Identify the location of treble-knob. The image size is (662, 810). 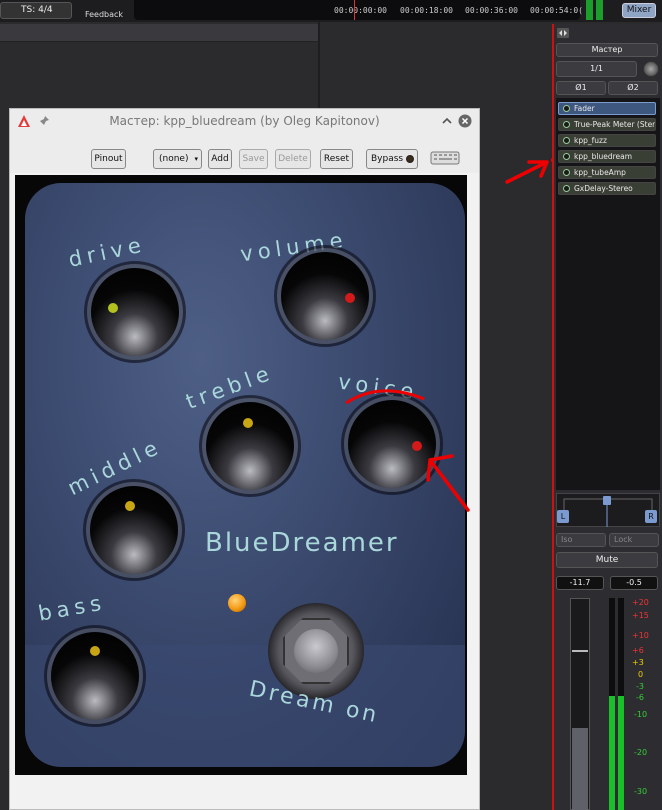
(250, 446).